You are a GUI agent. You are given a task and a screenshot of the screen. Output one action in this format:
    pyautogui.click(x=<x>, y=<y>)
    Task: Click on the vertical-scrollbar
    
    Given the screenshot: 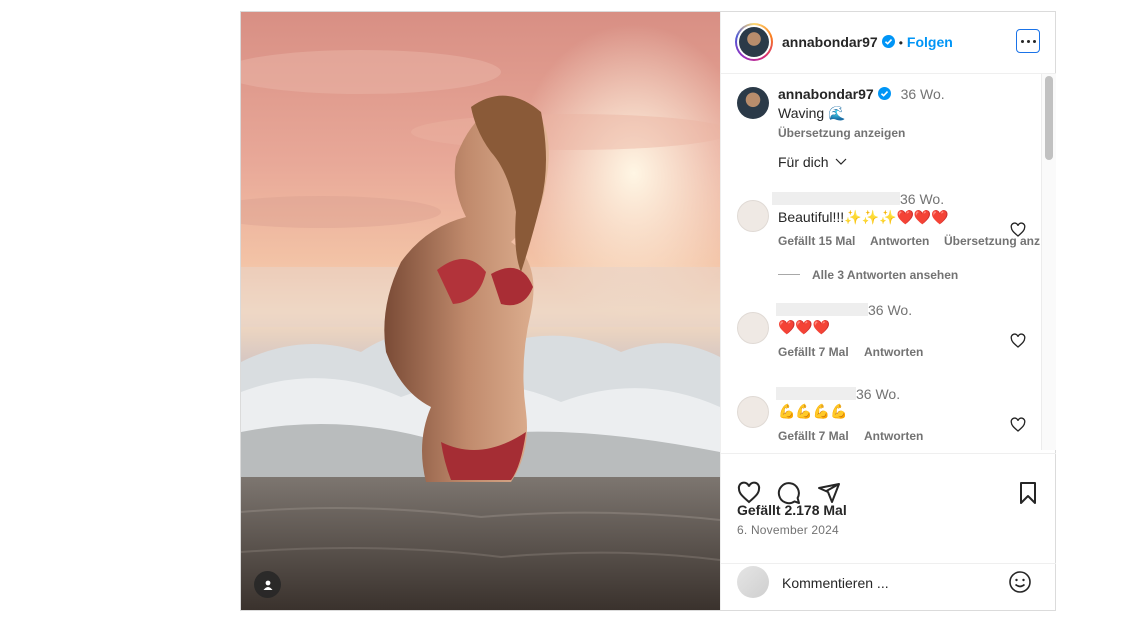 What is the action you would take?
    pyautogui.click(x=1048, y=262)
    